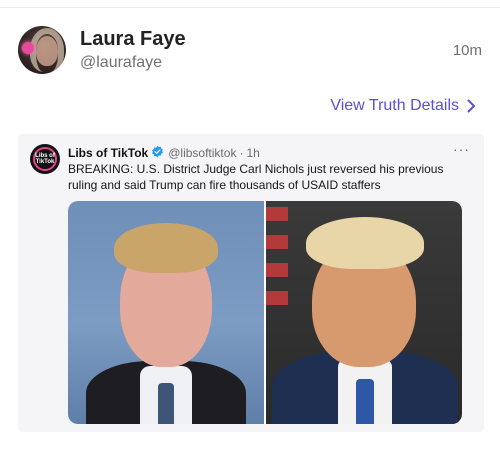  What do you see at coordinates (28, 48) in the screenshot?
I see `avatar-pink-light` at bounding box center [28, 48].